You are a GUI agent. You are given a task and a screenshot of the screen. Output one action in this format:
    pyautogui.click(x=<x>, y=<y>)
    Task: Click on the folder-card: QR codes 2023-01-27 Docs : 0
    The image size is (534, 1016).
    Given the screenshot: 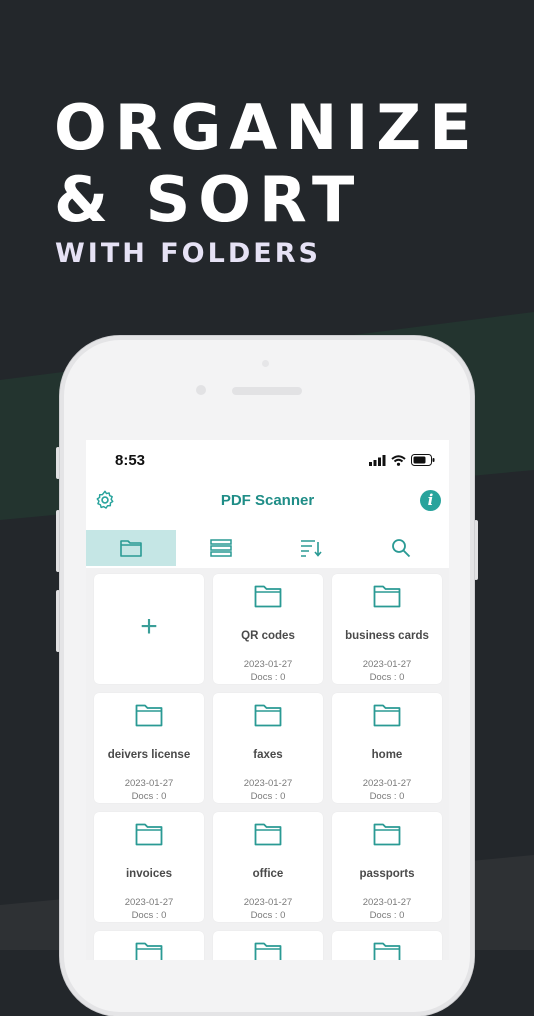 What is the action you would take?
    pyautogui.click(x=268, y=629)
    